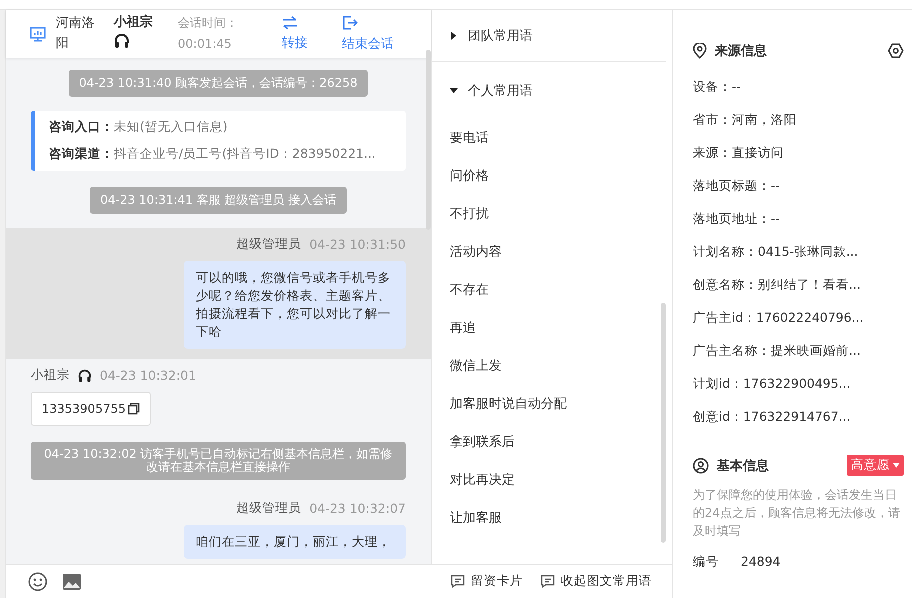 This screenshot has width=912, height=598. I want to click on phrase-item: 问价格, so click(552, 177).